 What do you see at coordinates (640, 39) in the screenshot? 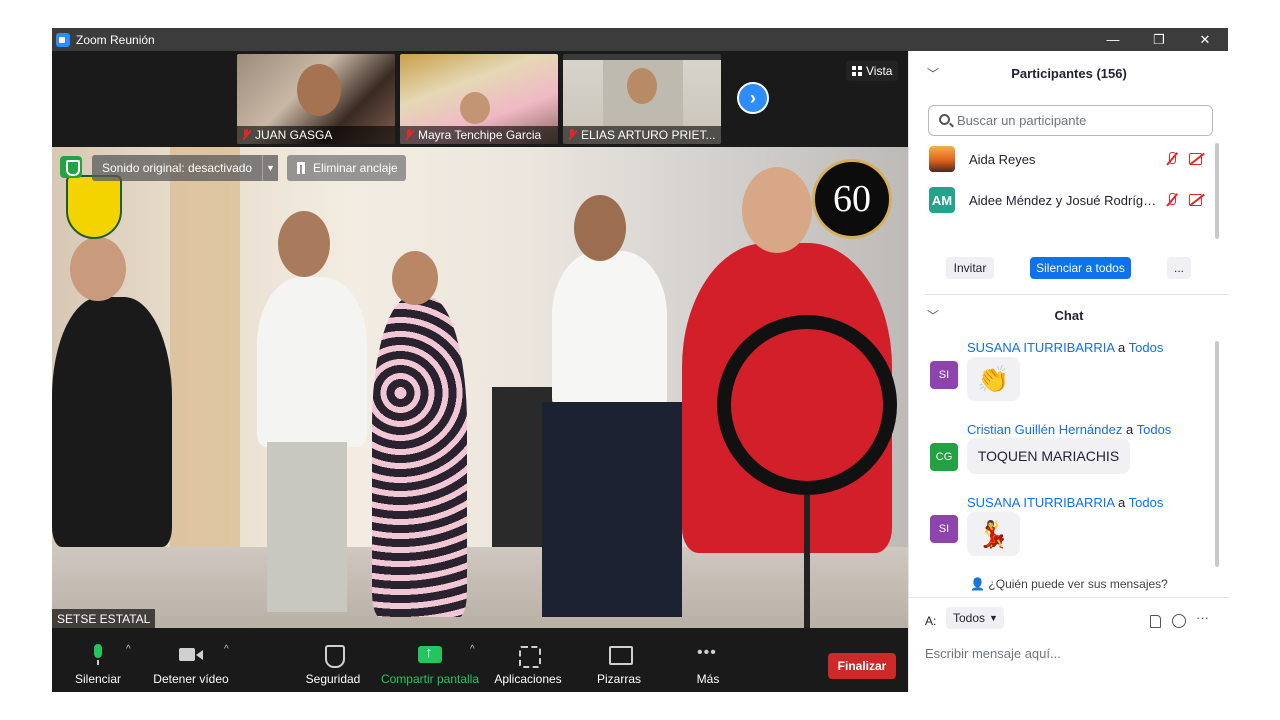
I see `title-bar: Zoom Reunión — ❐ ✕` at bounding box center [640, 39].